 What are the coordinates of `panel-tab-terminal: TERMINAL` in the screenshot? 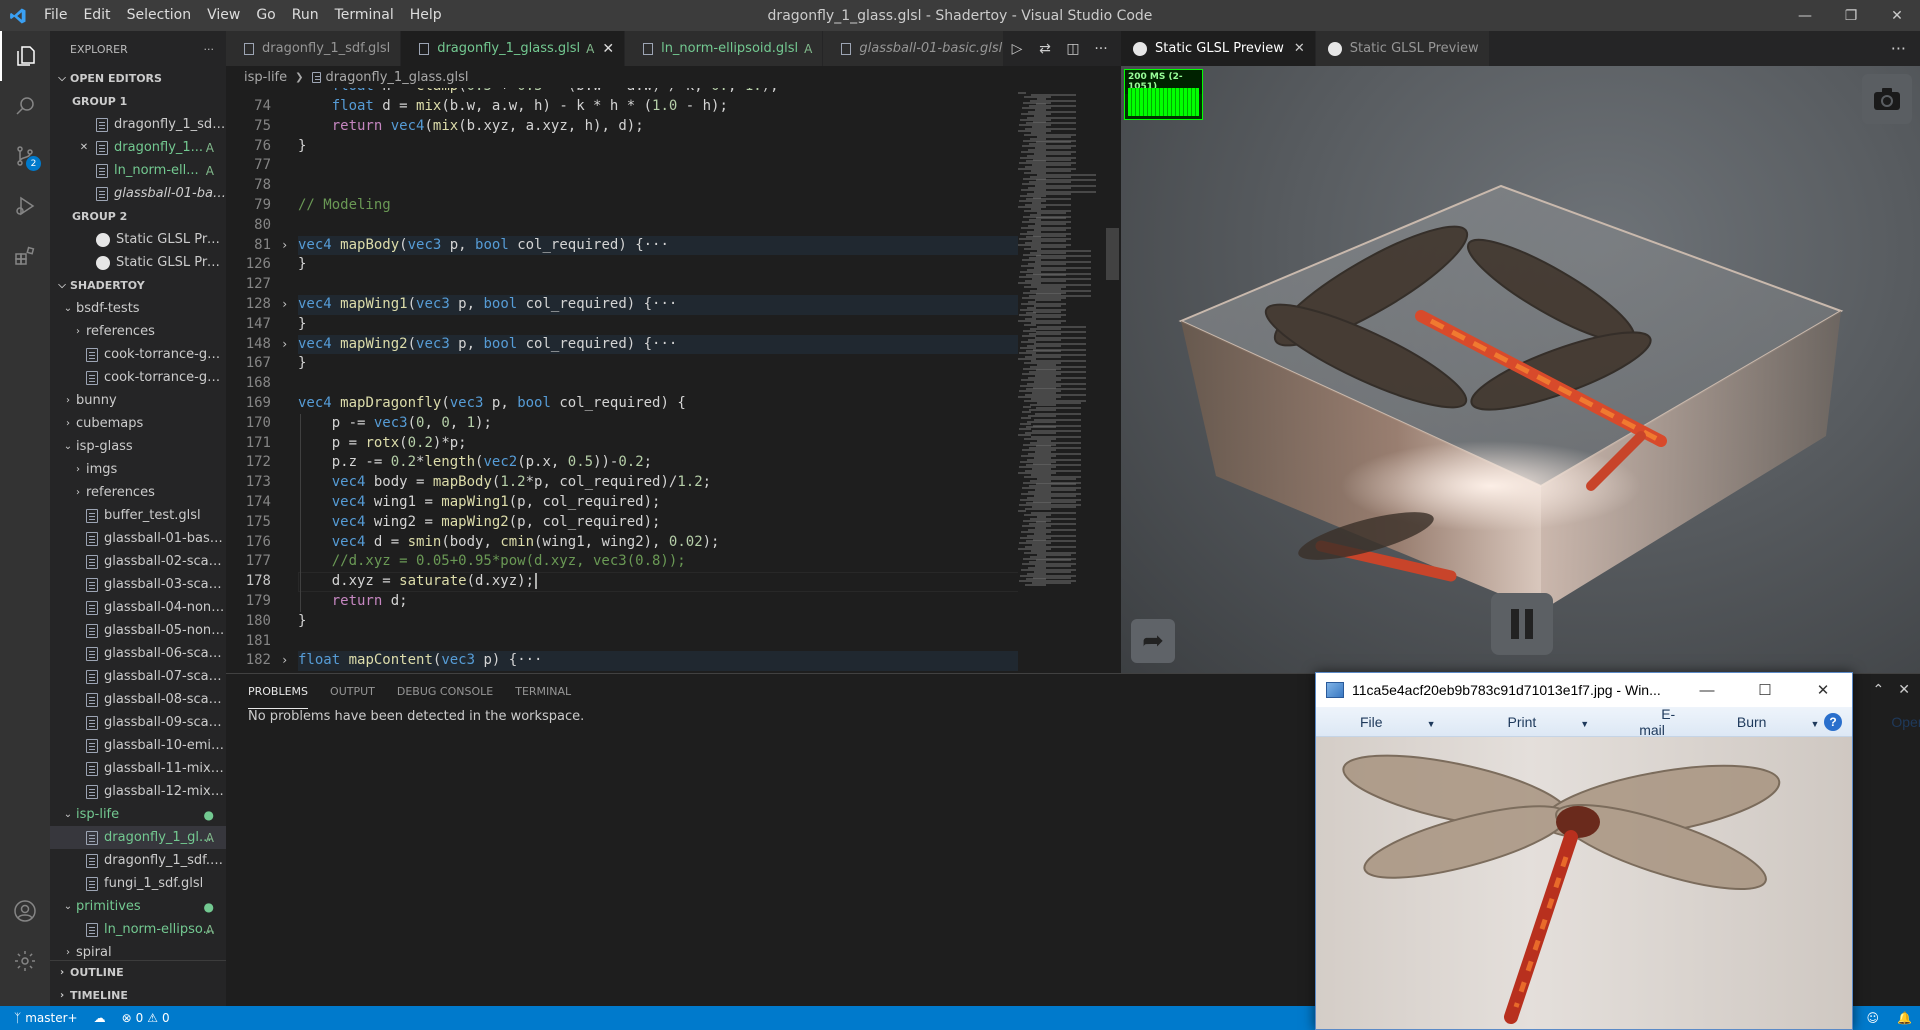 It's located at (543, 691).